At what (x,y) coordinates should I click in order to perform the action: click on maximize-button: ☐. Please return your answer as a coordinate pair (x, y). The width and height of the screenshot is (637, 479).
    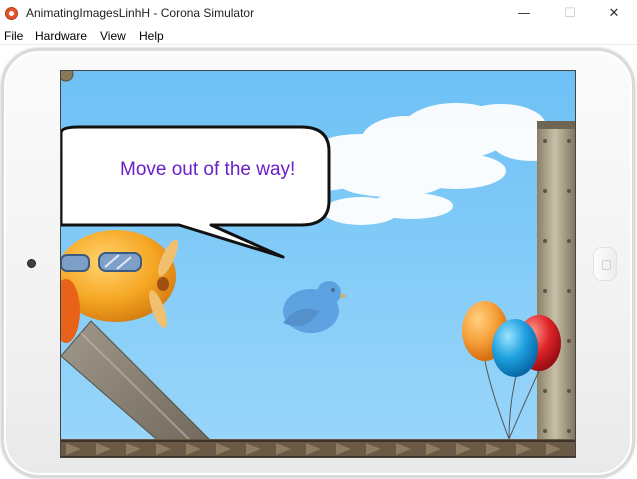
    Looking at the image, I should click on (570, 13).